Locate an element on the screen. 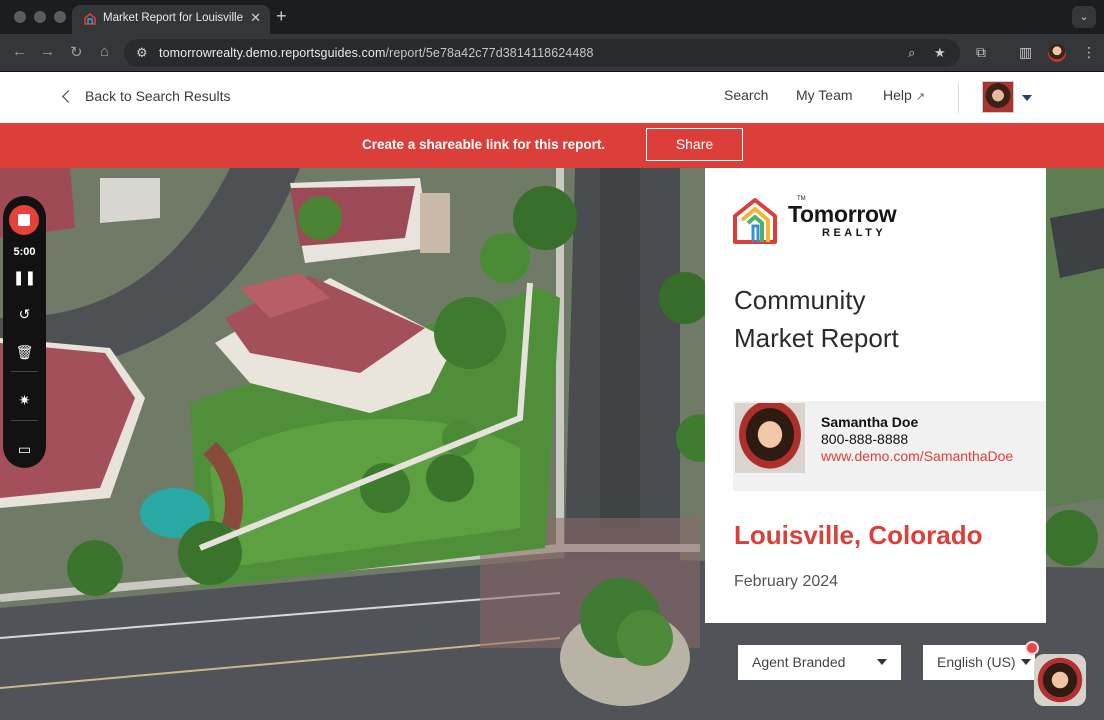 The image size is (1104, 720). site-favicon-icon is located at coordinates (90, 19).